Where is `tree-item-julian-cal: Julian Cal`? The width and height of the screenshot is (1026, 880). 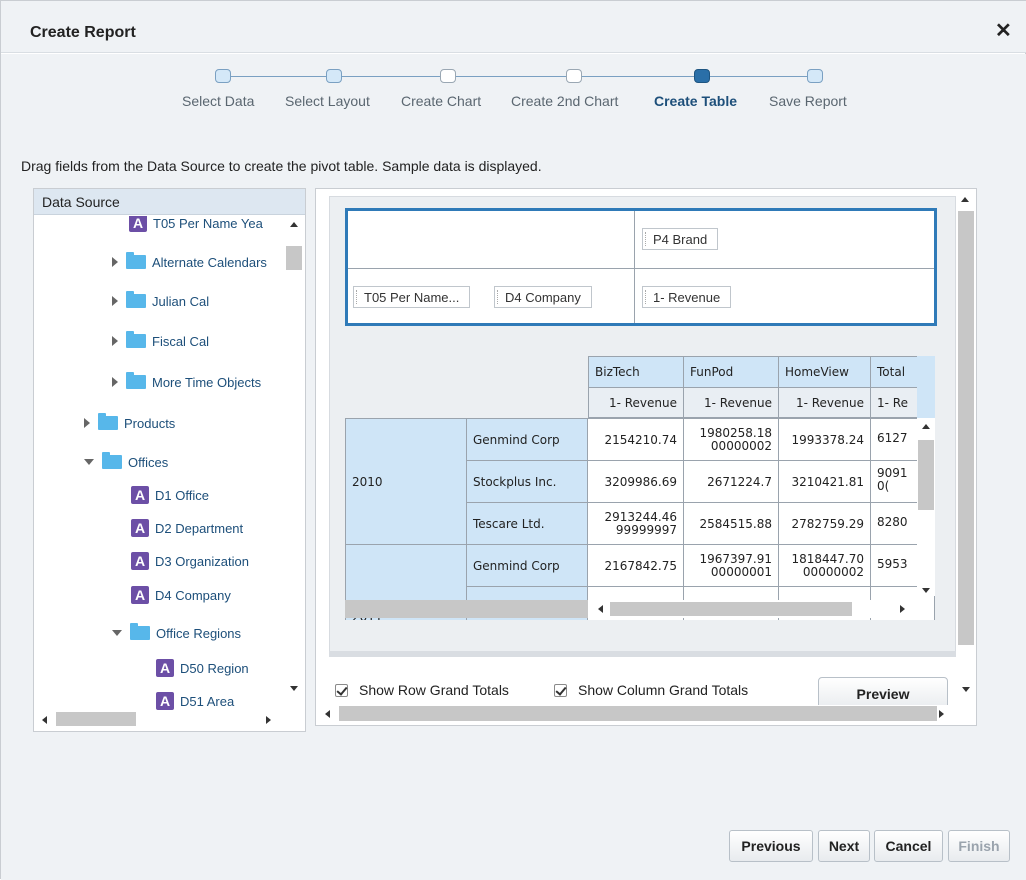 tree-item-julian-cal: Julian Cal is located at coordinates (160, 301).